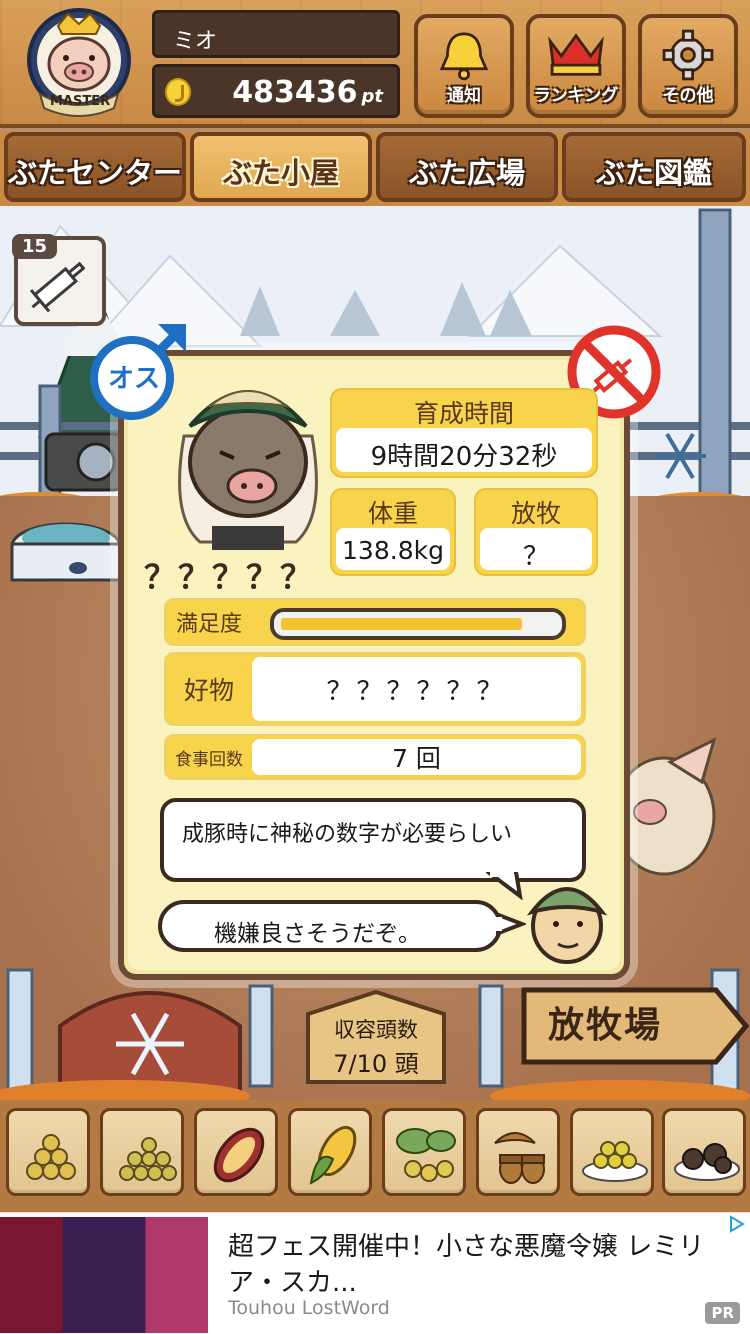  I want to click on settings-button: その他, so click(688, 66).